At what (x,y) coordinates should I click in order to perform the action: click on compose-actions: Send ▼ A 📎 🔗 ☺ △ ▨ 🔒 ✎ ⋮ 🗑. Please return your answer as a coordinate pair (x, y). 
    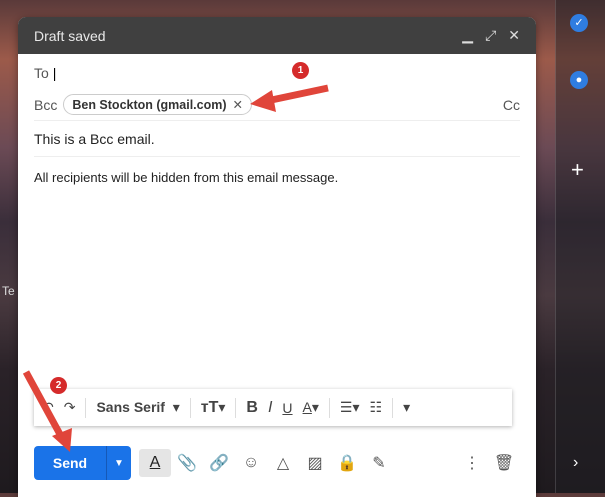
    Looking at the image, I should click on (277, 463).